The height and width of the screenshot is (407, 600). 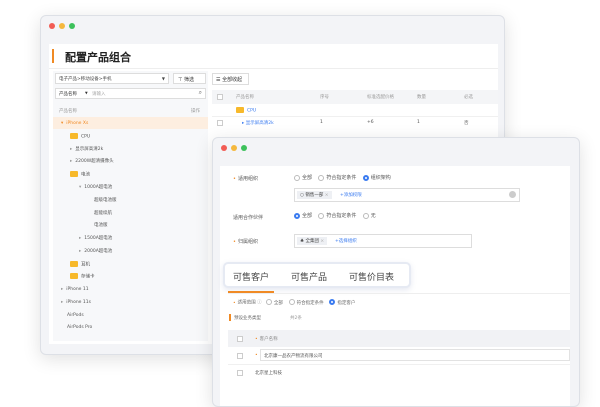 I want to click on belong-tag-input: ♣ 全集团 × +选择组织, so click(x=383, y=241).